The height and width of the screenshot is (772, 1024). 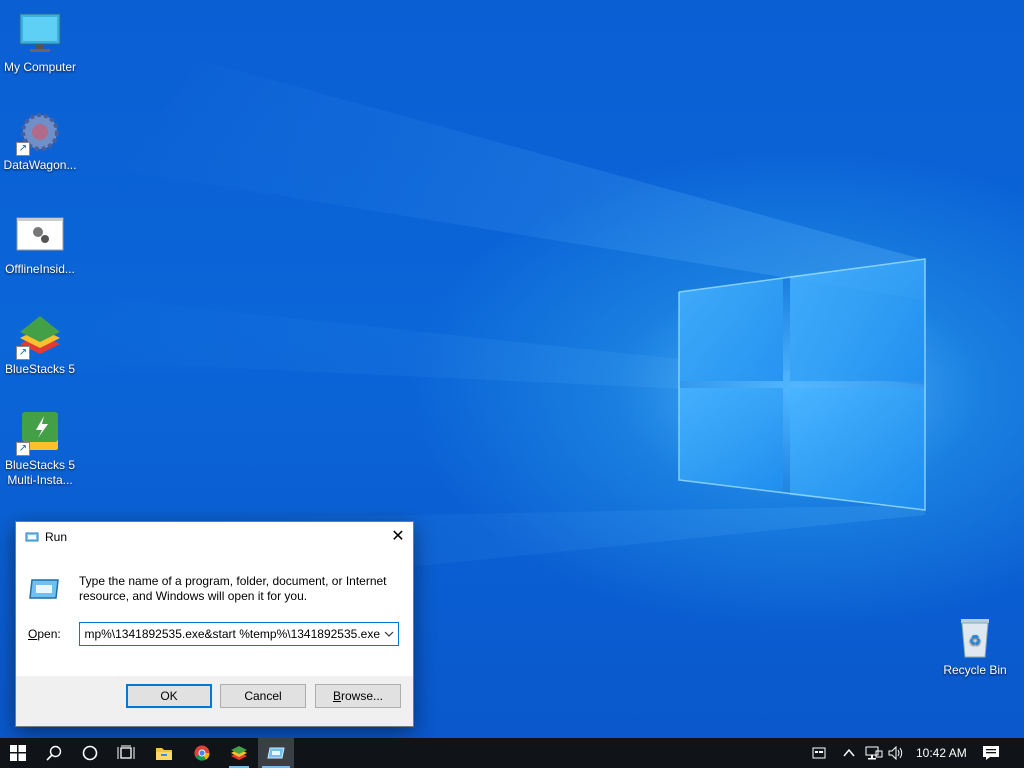 I want to click on chrome-icon, so click(x=202, y=753).